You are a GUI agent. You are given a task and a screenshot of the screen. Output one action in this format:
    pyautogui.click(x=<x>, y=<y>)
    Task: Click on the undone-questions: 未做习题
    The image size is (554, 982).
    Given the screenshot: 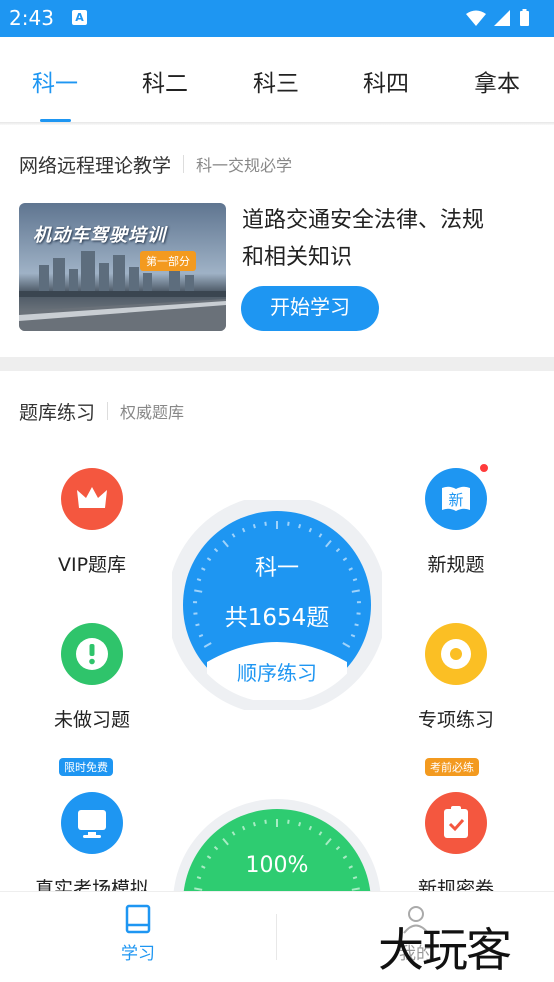 What is the action you would take?
    pyautogui.click(x=92, y=677)
    